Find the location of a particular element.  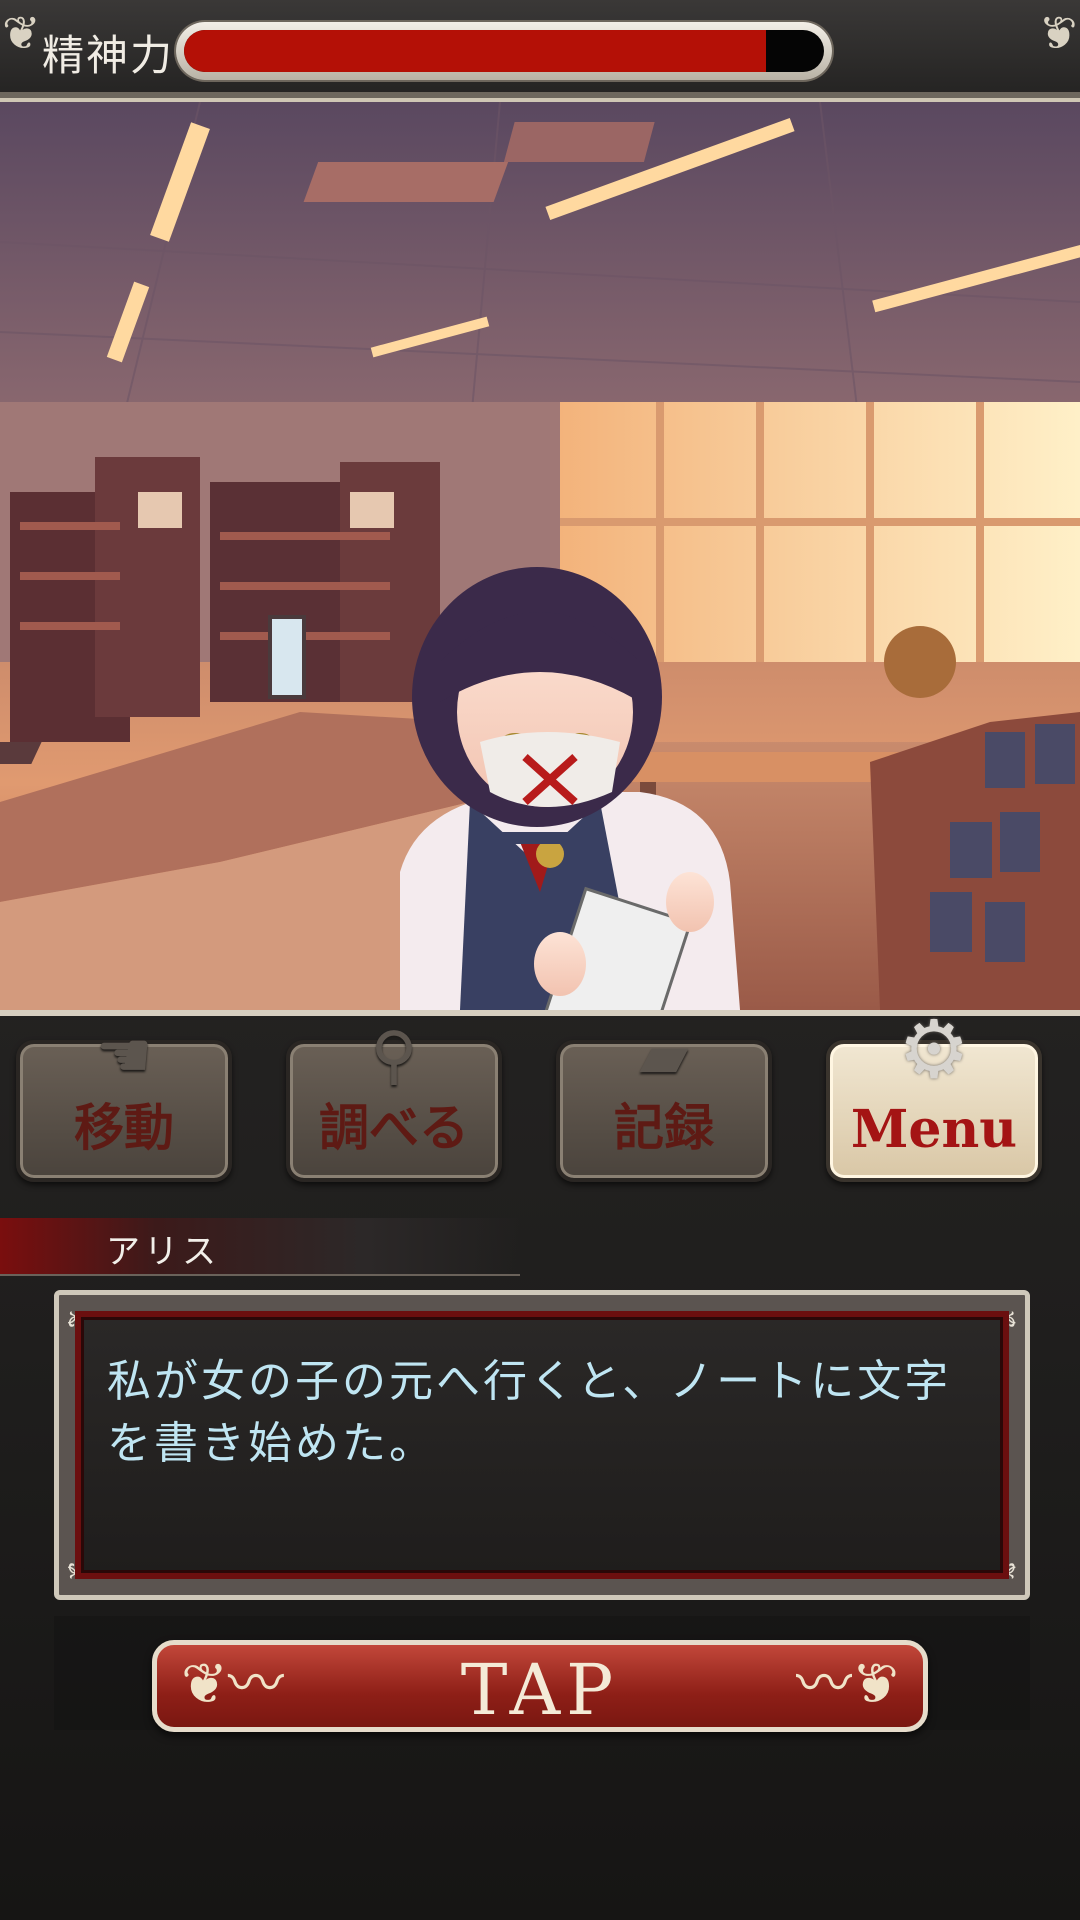

move-button: ☚ 移動 is located at coordinates (124, 1103).